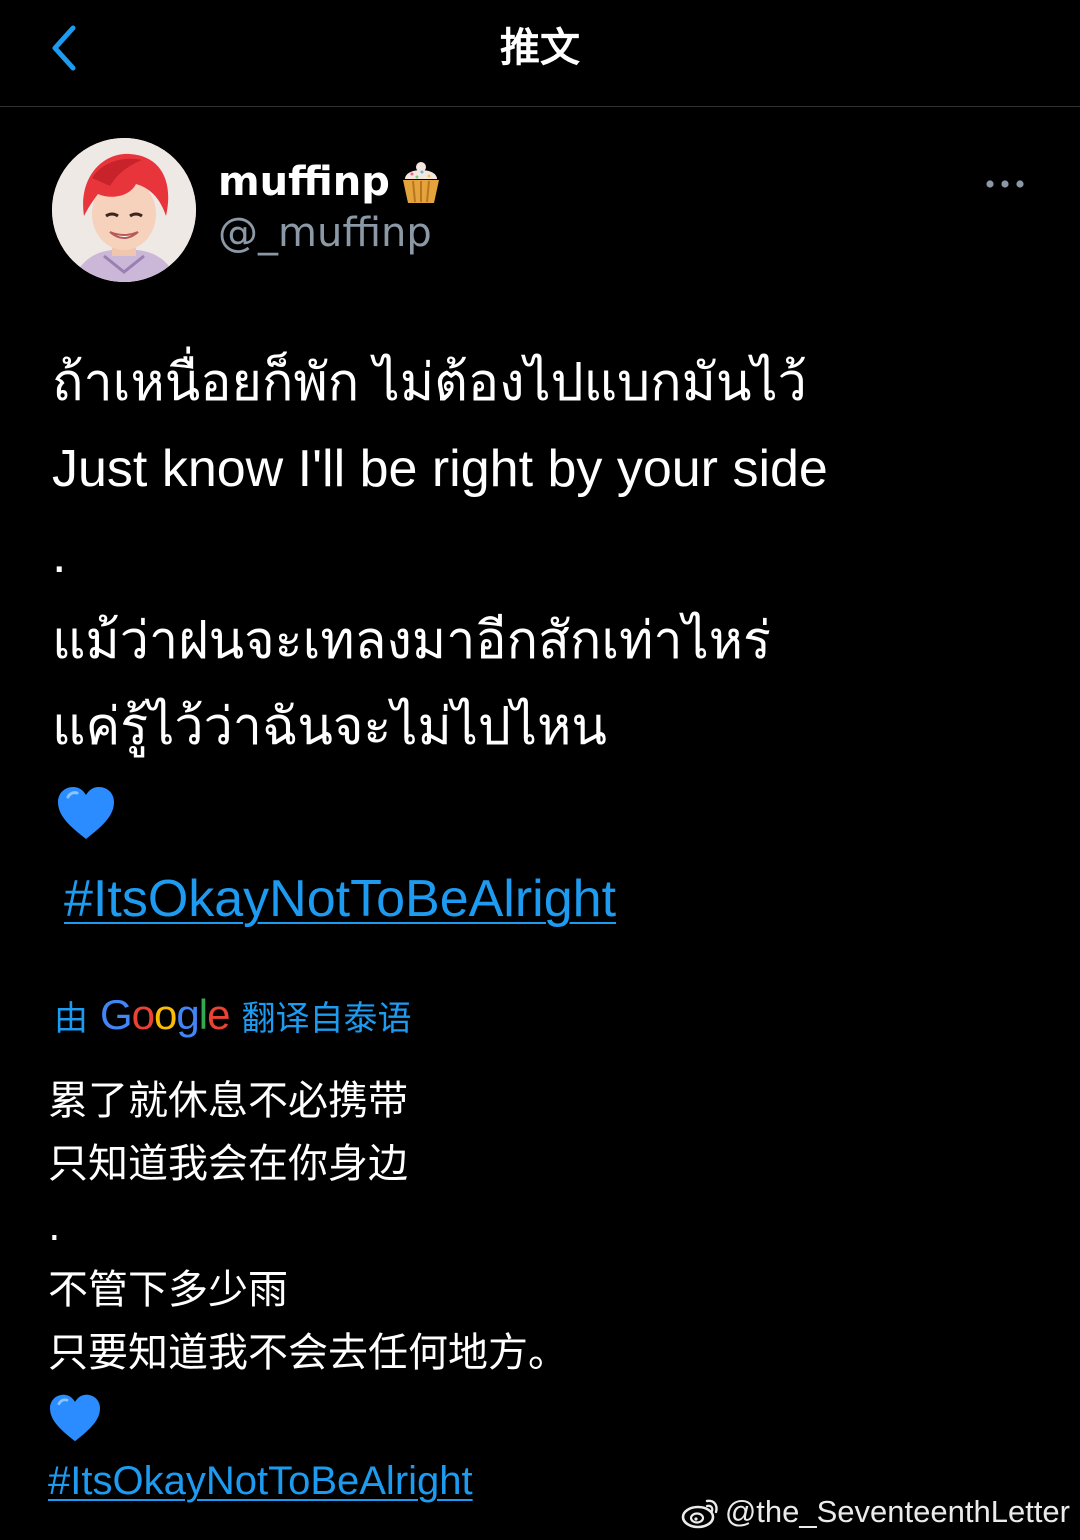 The image size is (1080, 1540). I want to click on watermark-text: @the_SeventeenthLetter, so click(897, 1511).